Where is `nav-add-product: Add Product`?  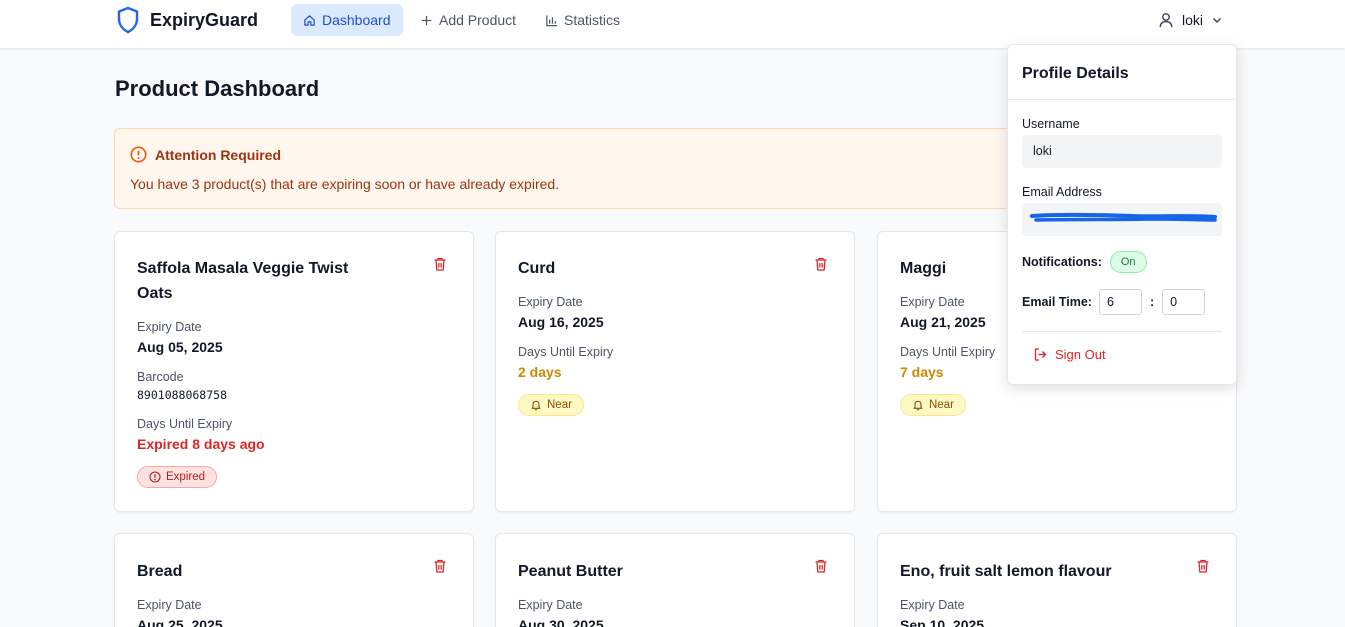
nav-add-product: Add Product is located at coordinates (468, 20).